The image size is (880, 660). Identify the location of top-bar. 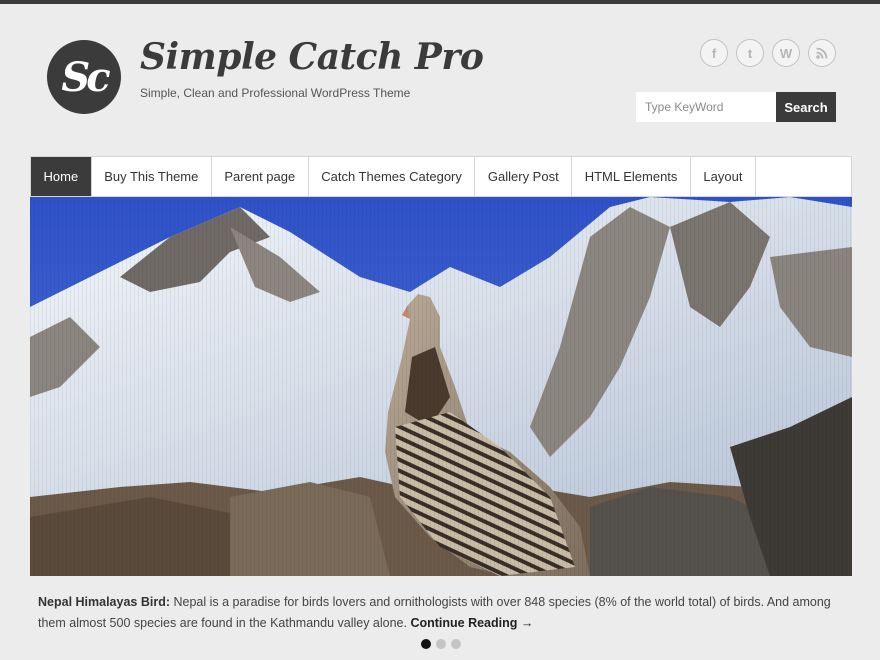
(440, 2).